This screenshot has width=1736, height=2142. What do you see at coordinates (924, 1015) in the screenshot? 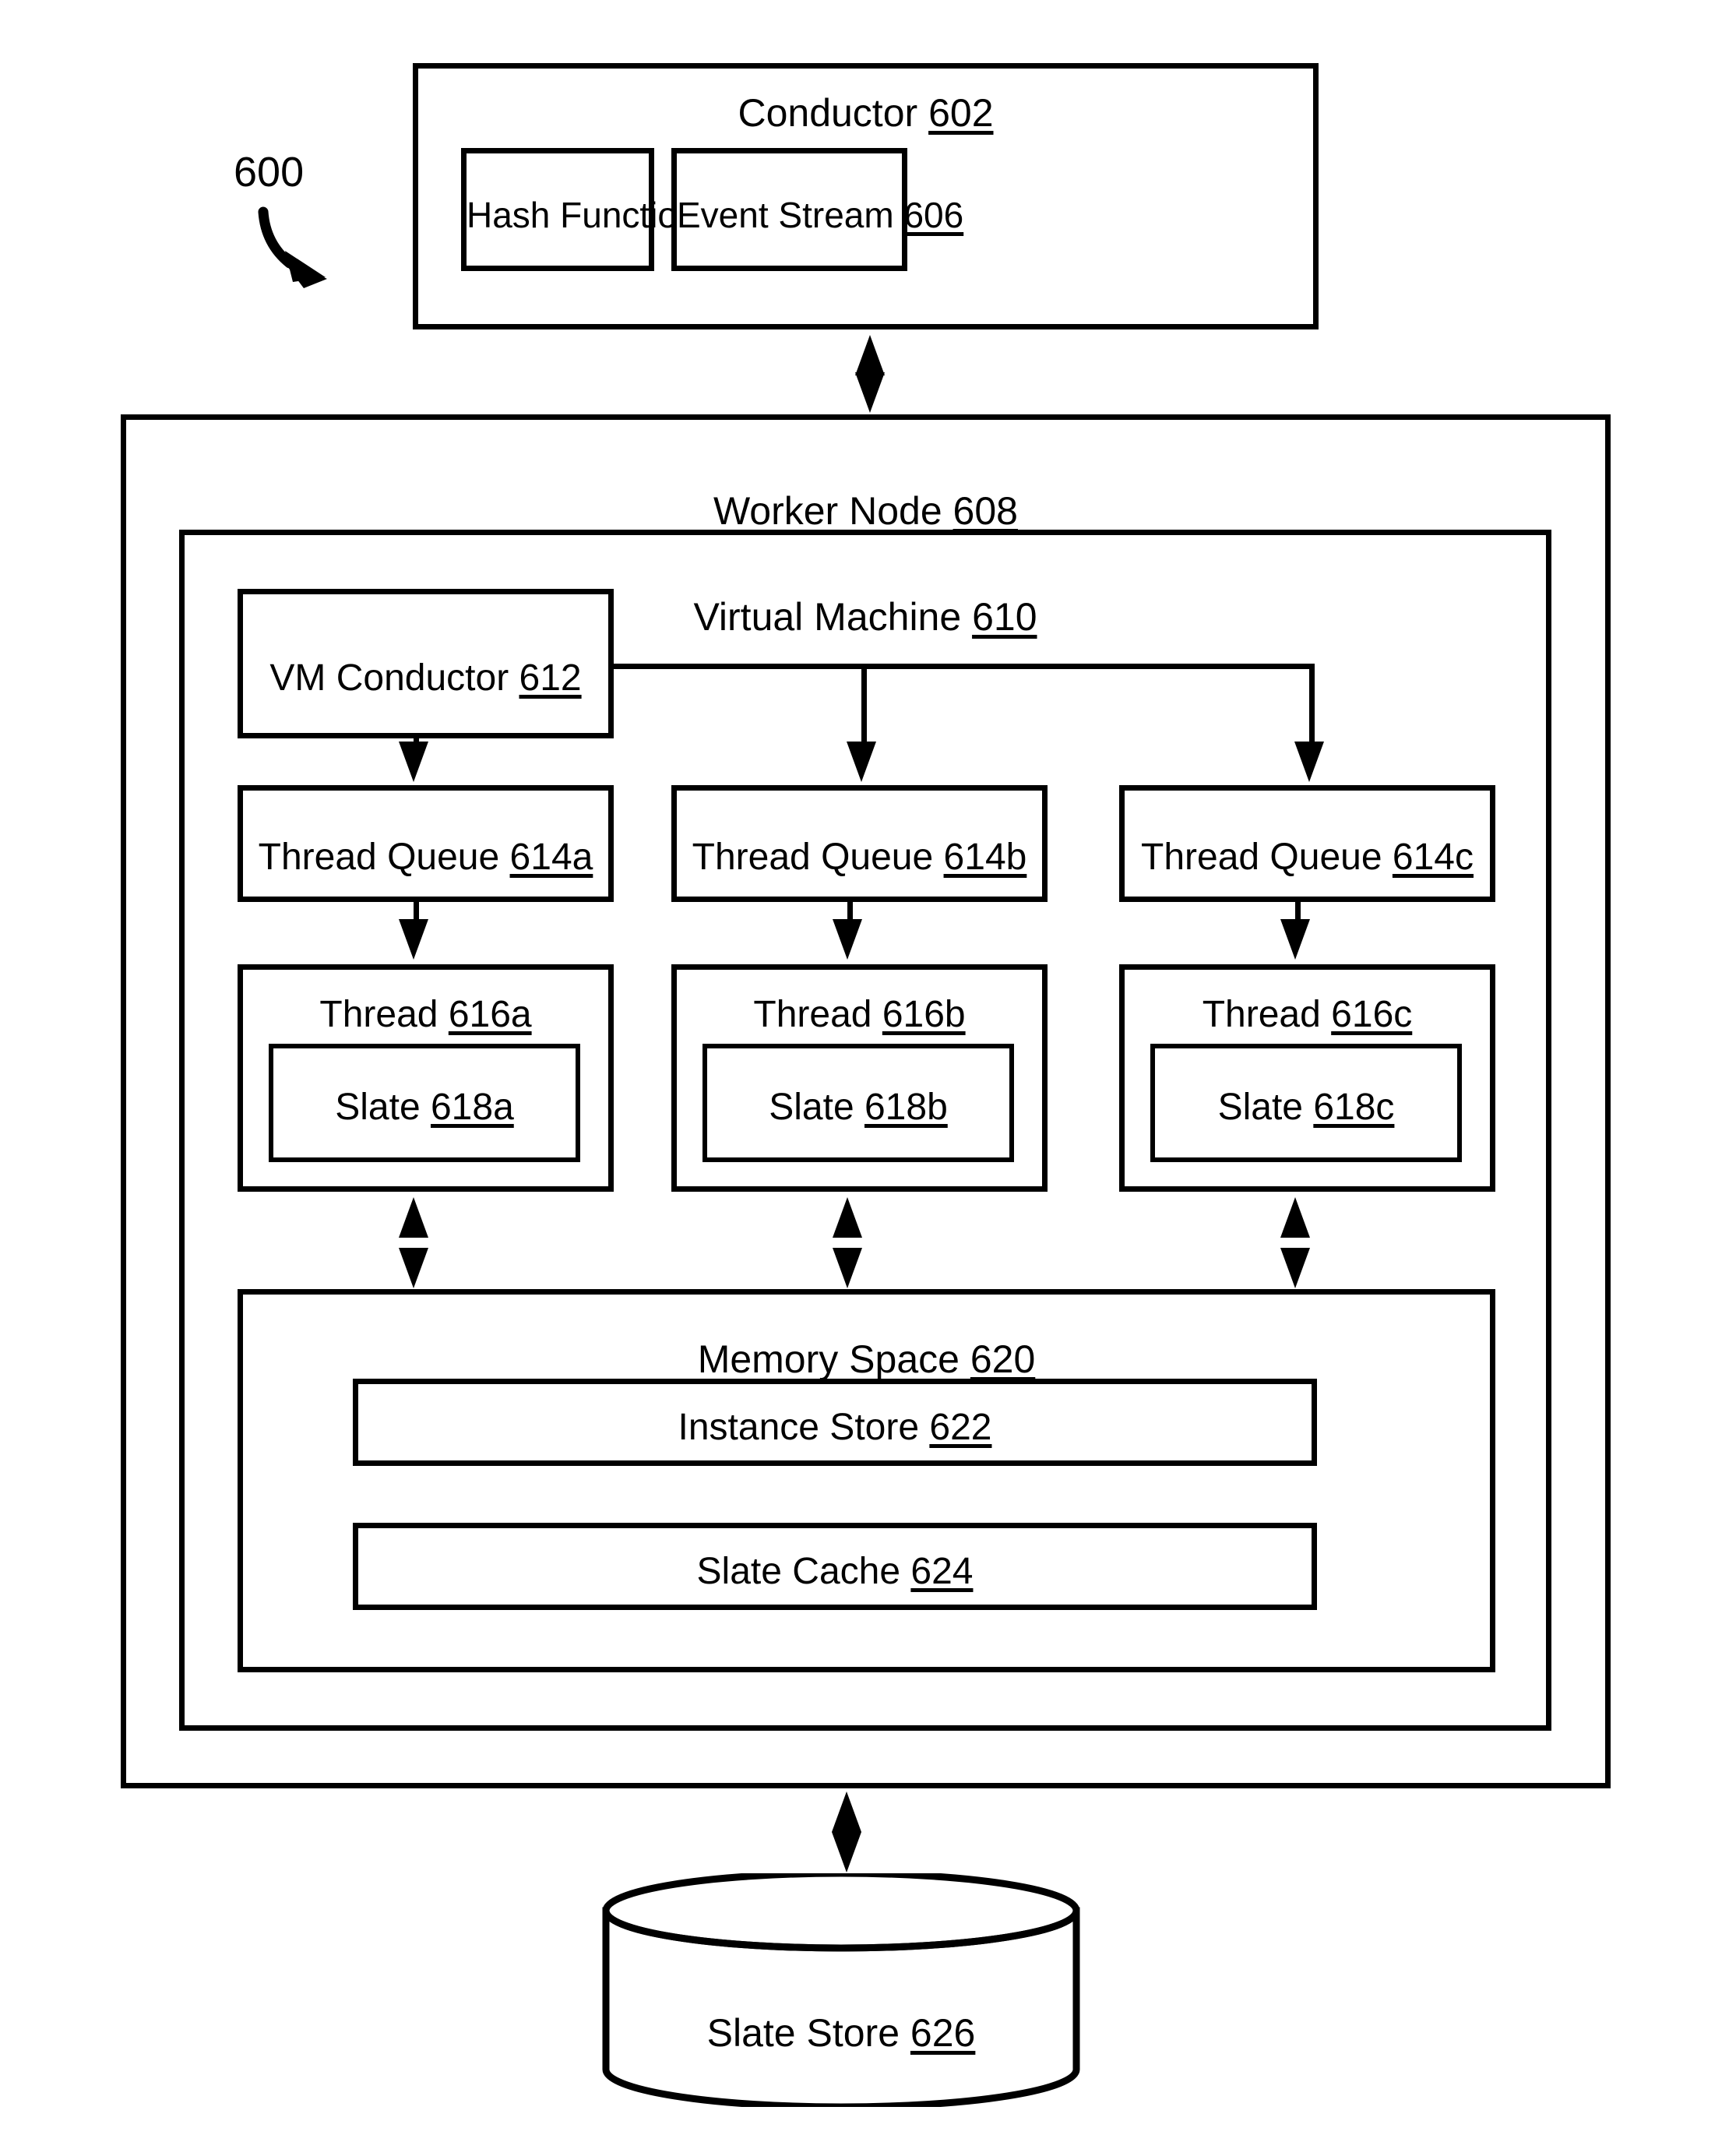
I see `thread-b-number: 616b` at bounding box center [924, 1015].